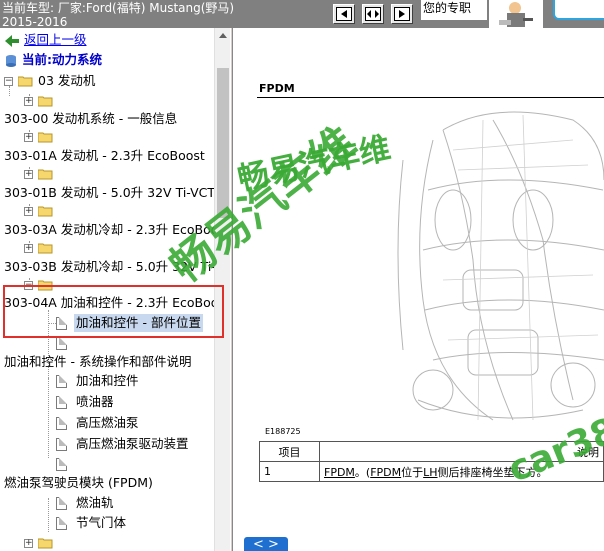  I want to click on tree-item-section: 303-01A 发动机 - 2.3升 EcoBoost, so click(104, 156).